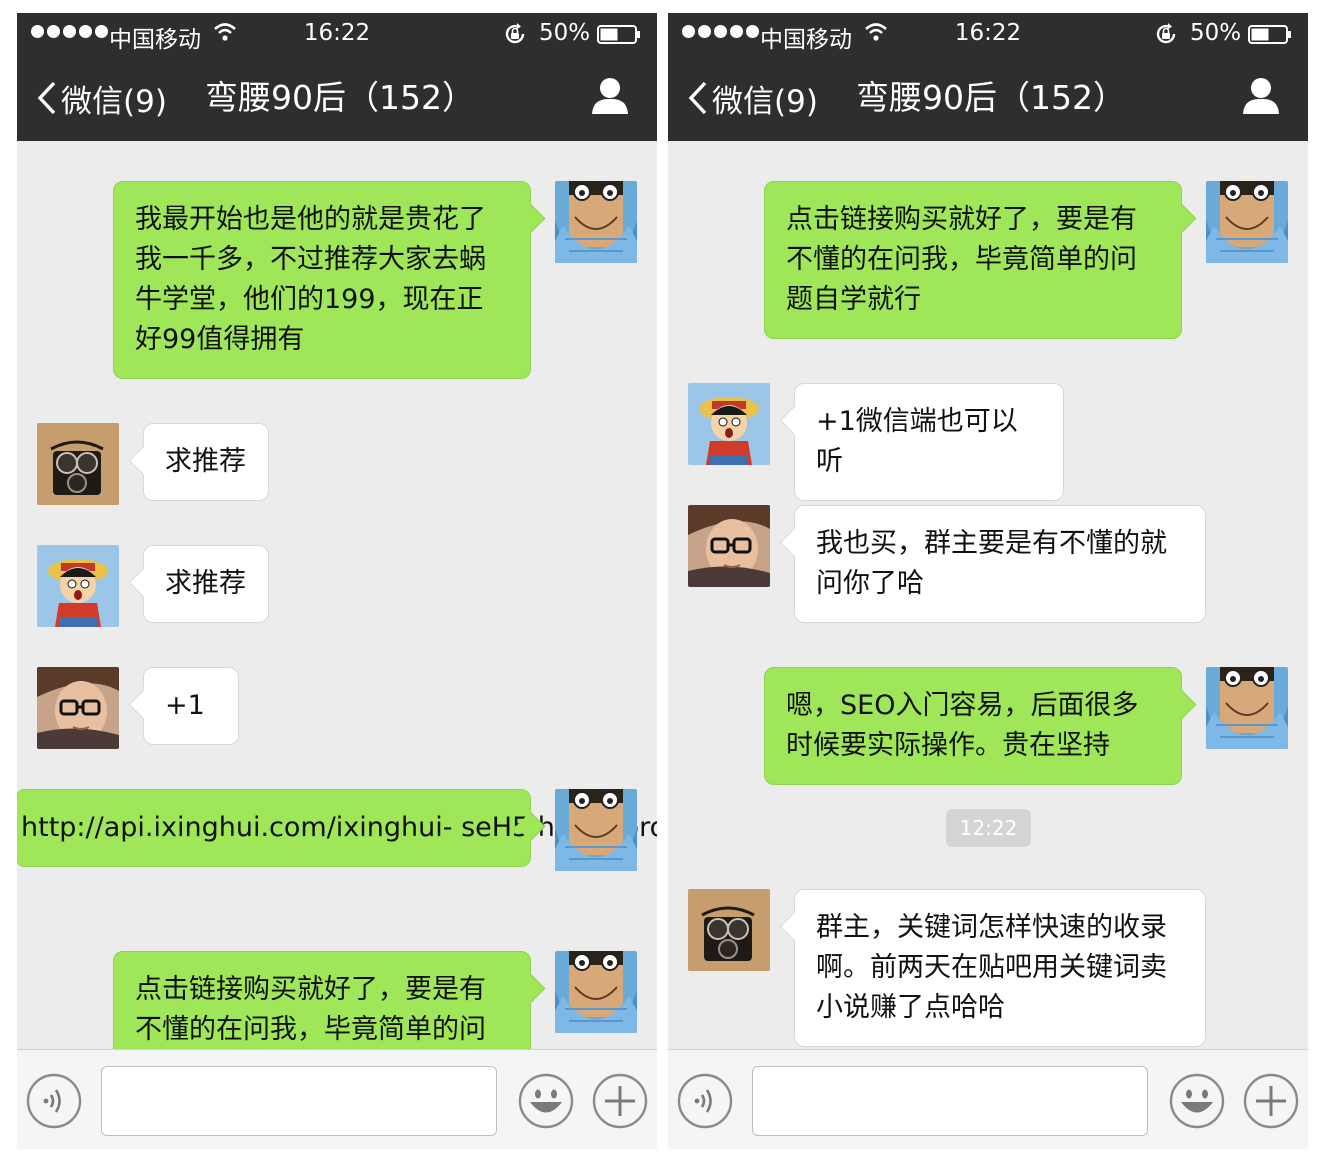 This screenshot has width=1324, height=1167. Describe the element at coordinates (973, 260) in the screenshot. I see `message-bubble-outgoing: 点击链接购买就好了，要是有 不懂的在问我，毕竟简单的问 题自学就行` at that location.